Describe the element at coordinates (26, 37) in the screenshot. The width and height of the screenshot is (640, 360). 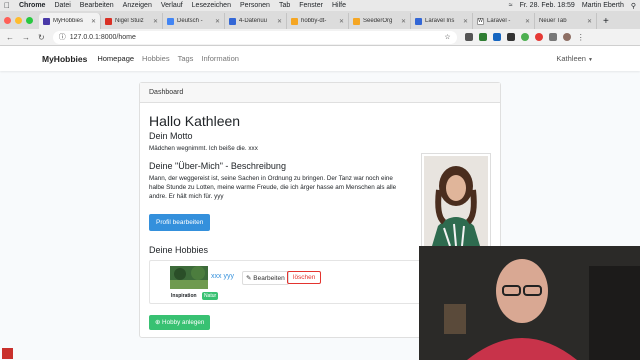
I see `forward-icon: →` at that location.